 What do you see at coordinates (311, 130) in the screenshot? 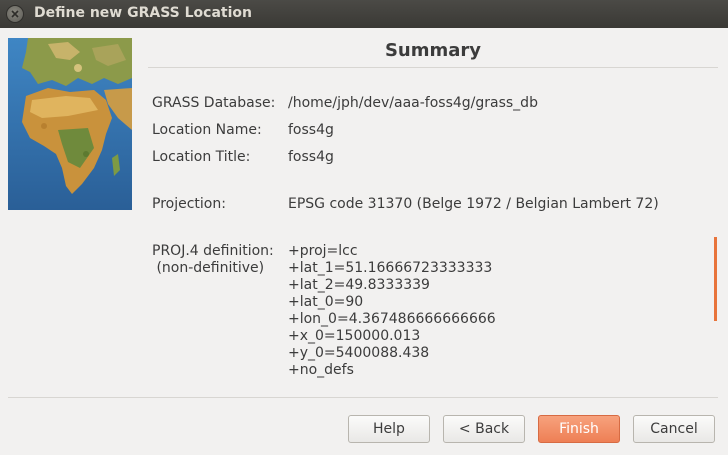
I see `location-name-value: foss4g` at bounding box center [311, 130].